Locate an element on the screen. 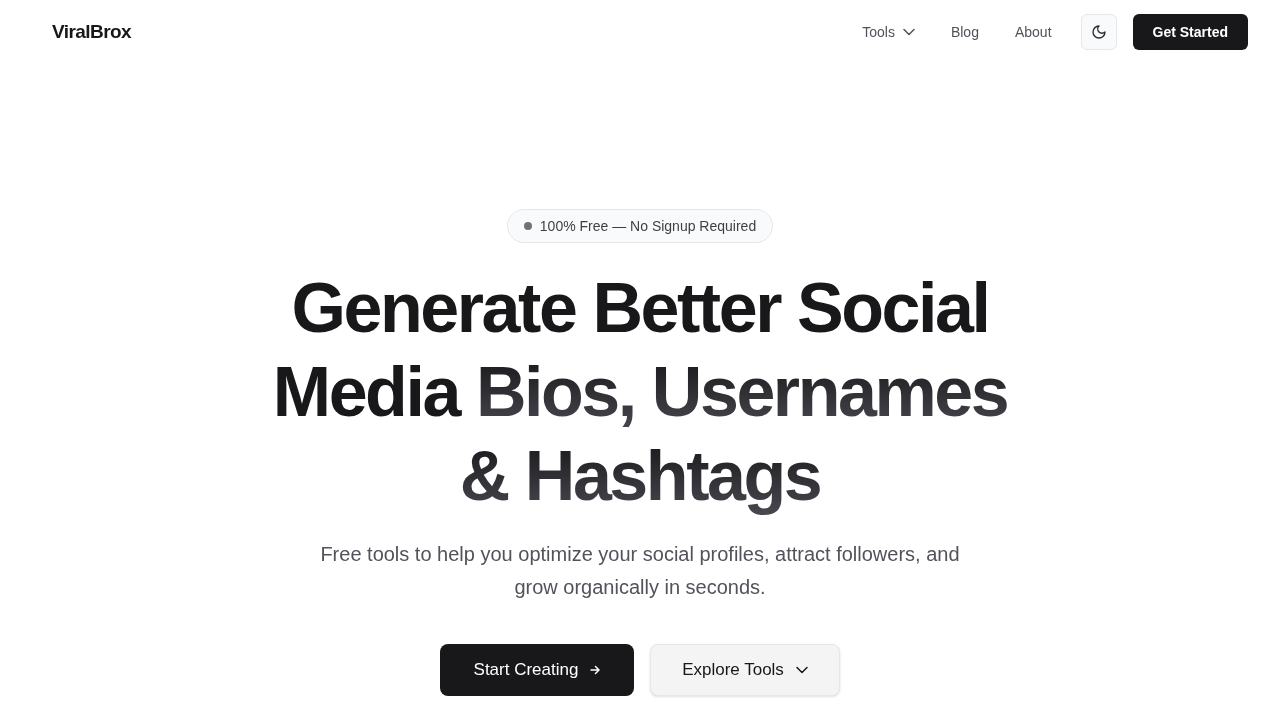 This screenshot has height=720, width=1280. explore-tools-button: Explore Tools is located at coordinates (745, 670).